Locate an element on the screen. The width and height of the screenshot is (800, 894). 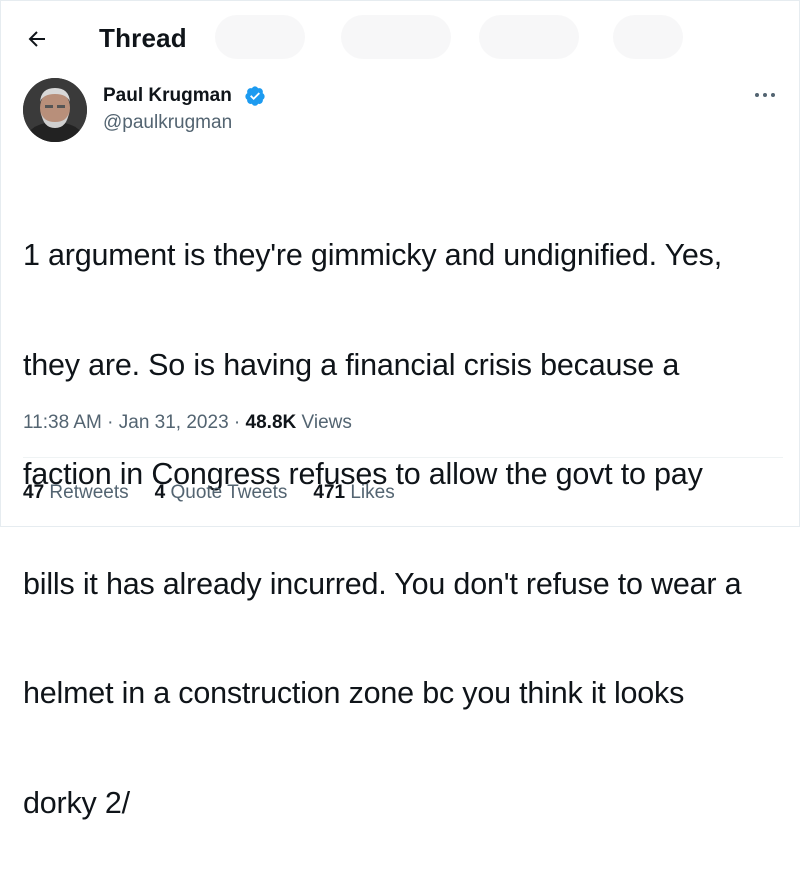
quotes-count: 4 is located at coordinates (160, 492).